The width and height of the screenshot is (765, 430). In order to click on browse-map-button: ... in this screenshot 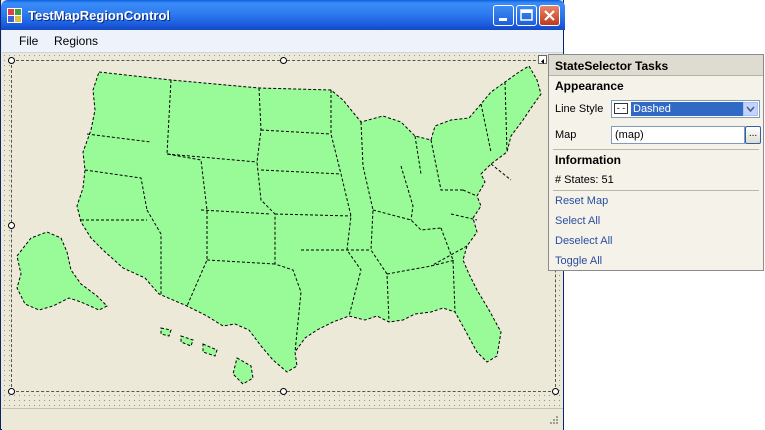, I will do `click(753, 135)`.